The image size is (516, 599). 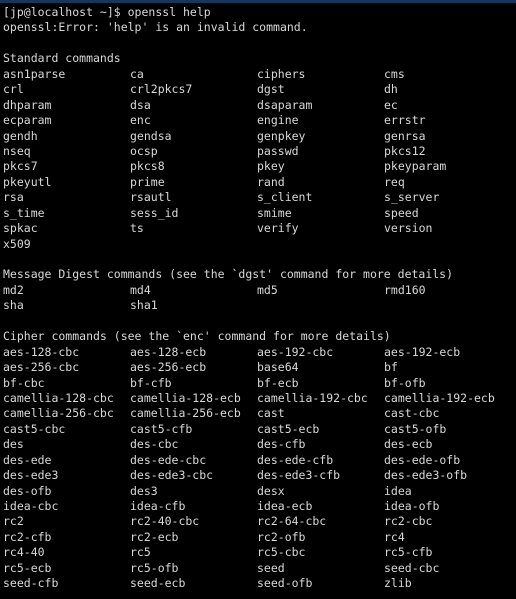 I want to click on command-name: genpkey, so click(x=281, y=135).